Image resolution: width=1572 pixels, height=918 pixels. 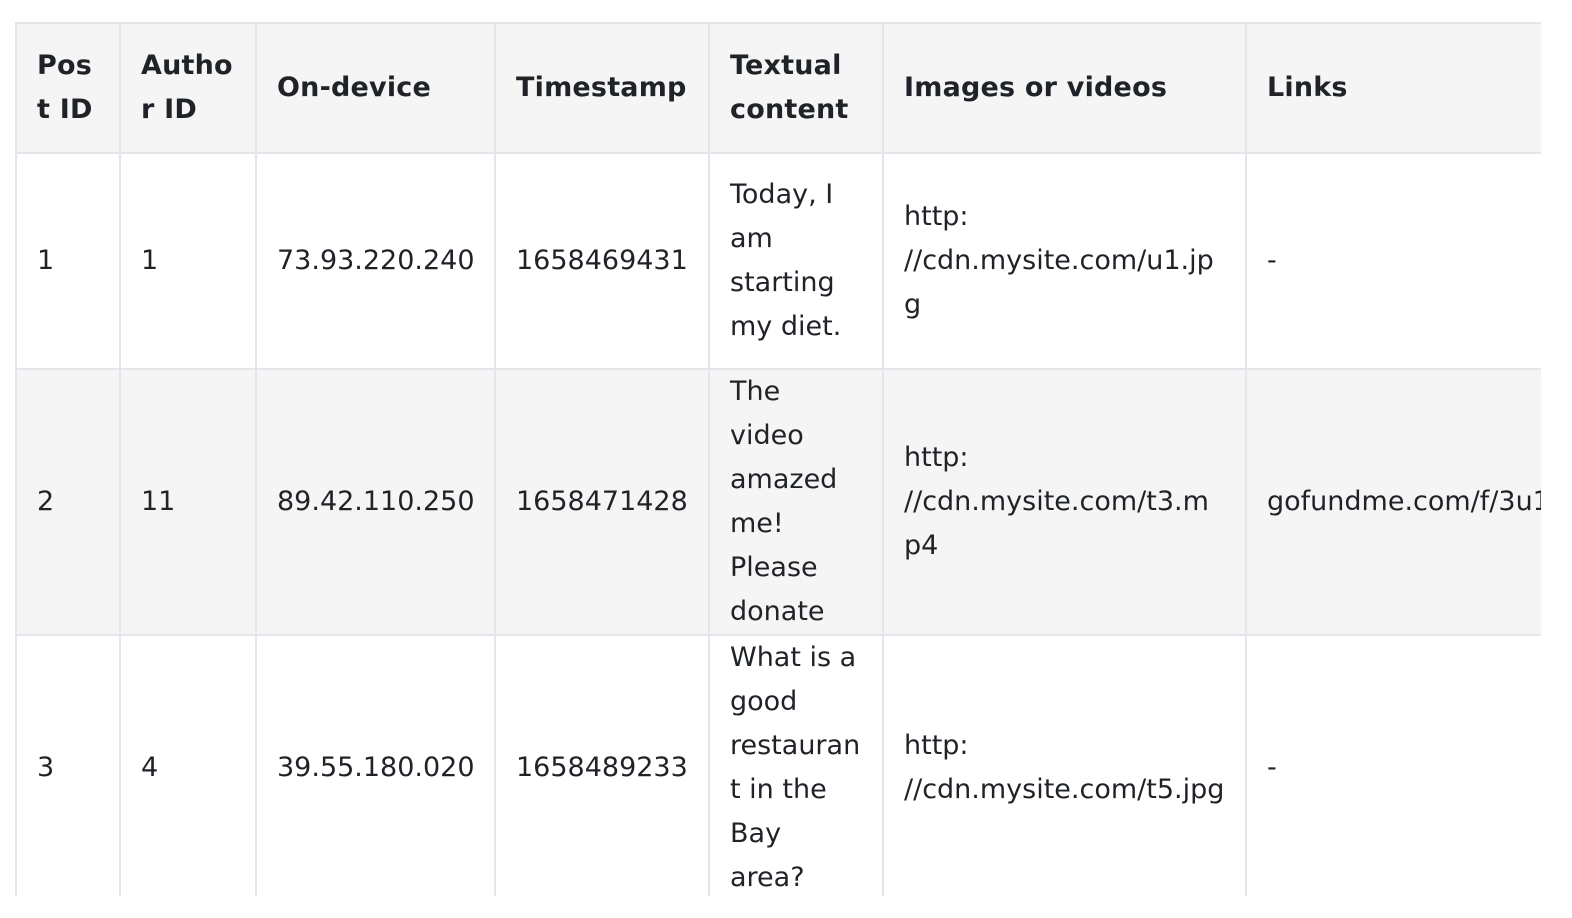 What do you see at coordinates (68, 88) in the screenshot?
I see `header-post-id: Post ID` at bounding box center [68, 88].